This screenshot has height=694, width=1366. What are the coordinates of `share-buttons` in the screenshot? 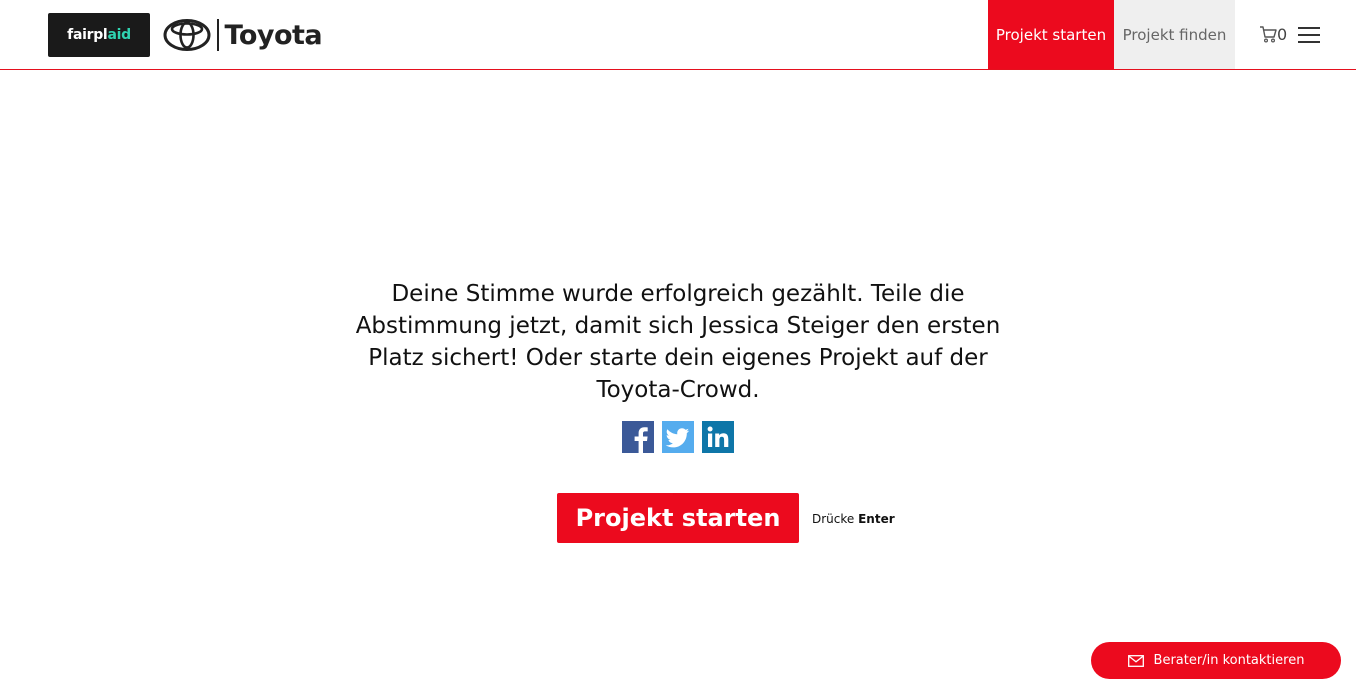 It's located at (678, 437).